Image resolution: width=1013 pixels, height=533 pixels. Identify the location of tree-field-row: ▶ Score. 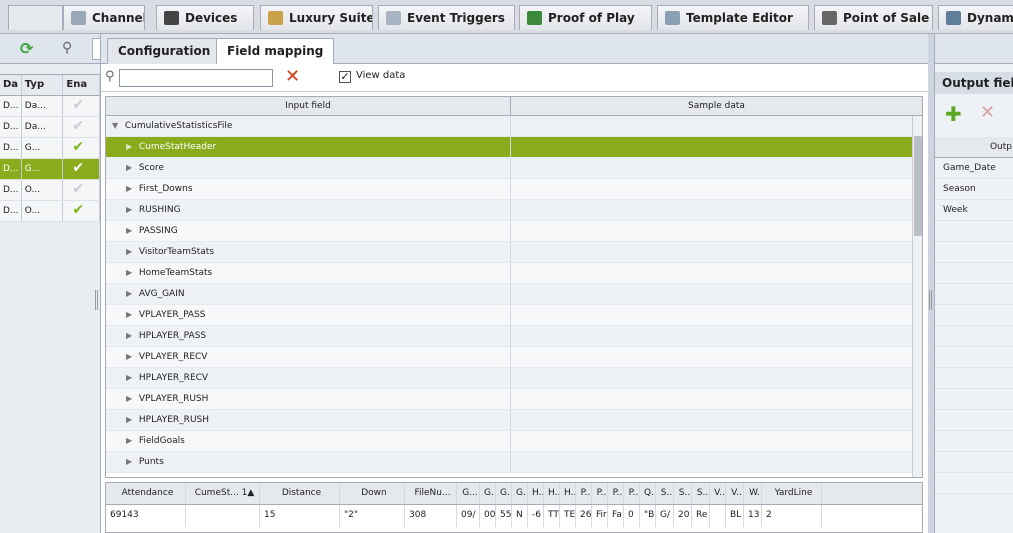
(514, 168).